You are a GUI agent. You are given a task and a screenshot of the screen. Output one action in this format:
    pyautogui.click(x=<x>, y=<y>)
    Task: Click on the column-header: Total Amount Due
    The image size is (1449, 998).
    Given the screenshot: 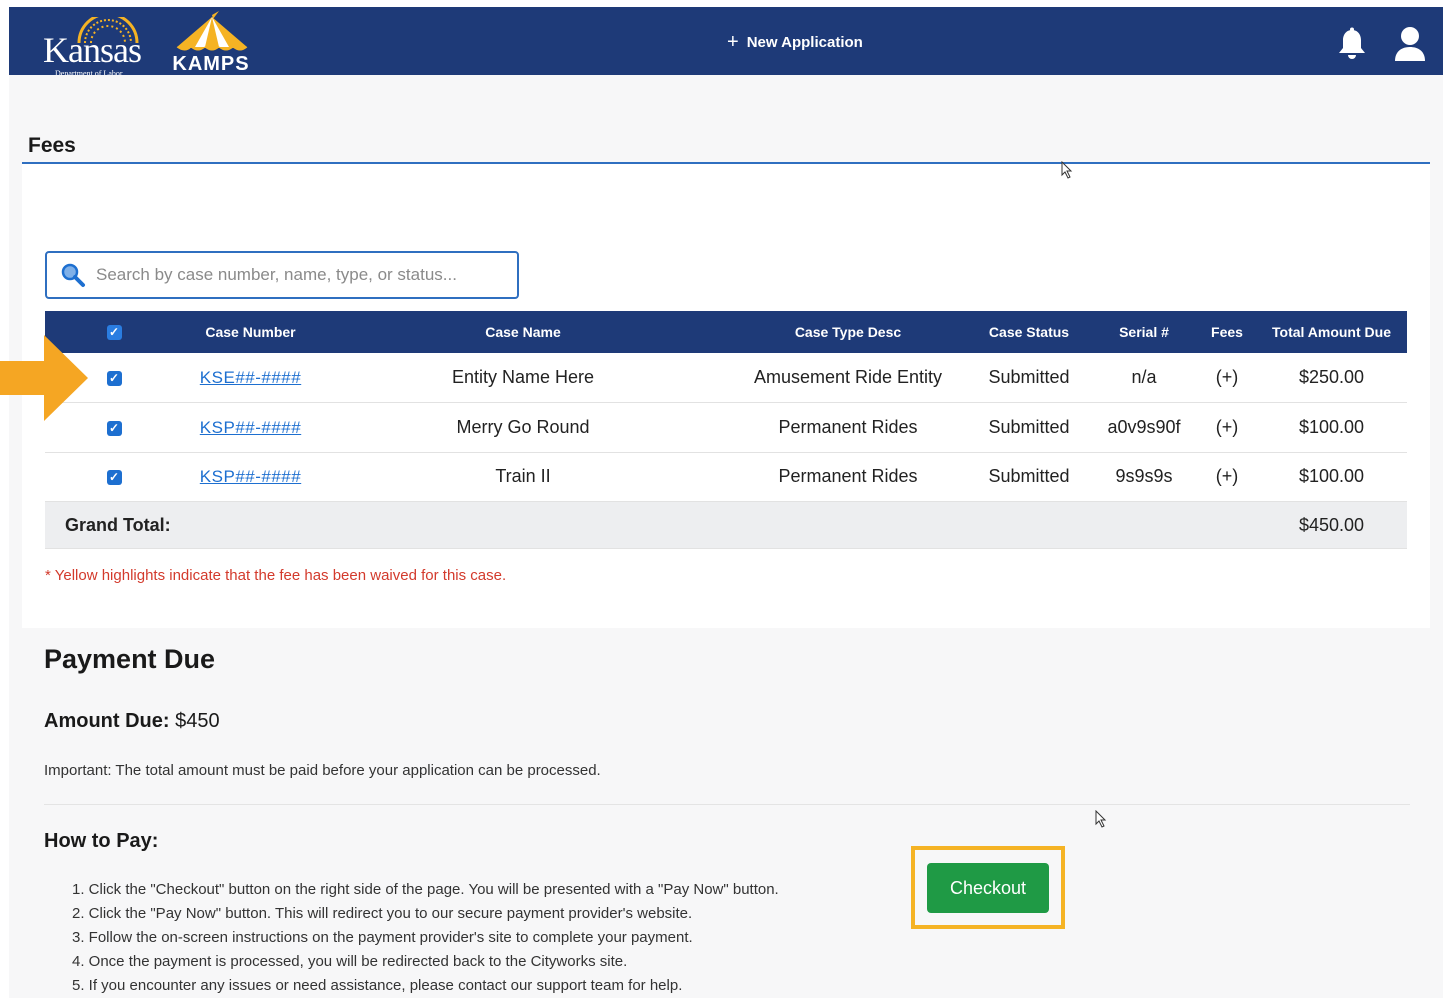 What is the action you would take?
    pyautogui.click(x=1331, y=332)
    